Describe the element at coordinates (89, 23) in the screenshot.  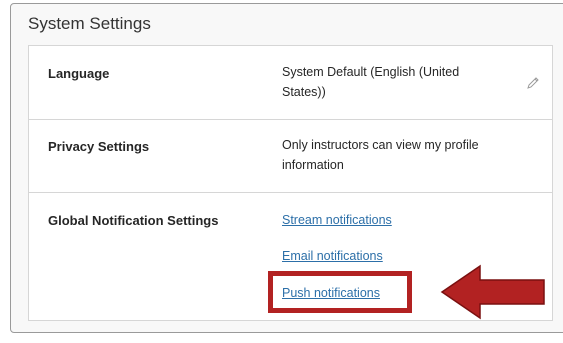
I see `panel-title: System Settings` at that location.